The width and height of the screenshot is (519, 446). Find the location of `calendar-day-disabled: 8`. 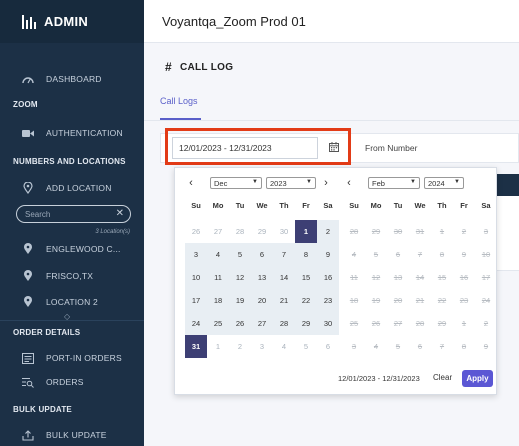

calendar-day-disabled: 8 is located at coordinates (464, 346).